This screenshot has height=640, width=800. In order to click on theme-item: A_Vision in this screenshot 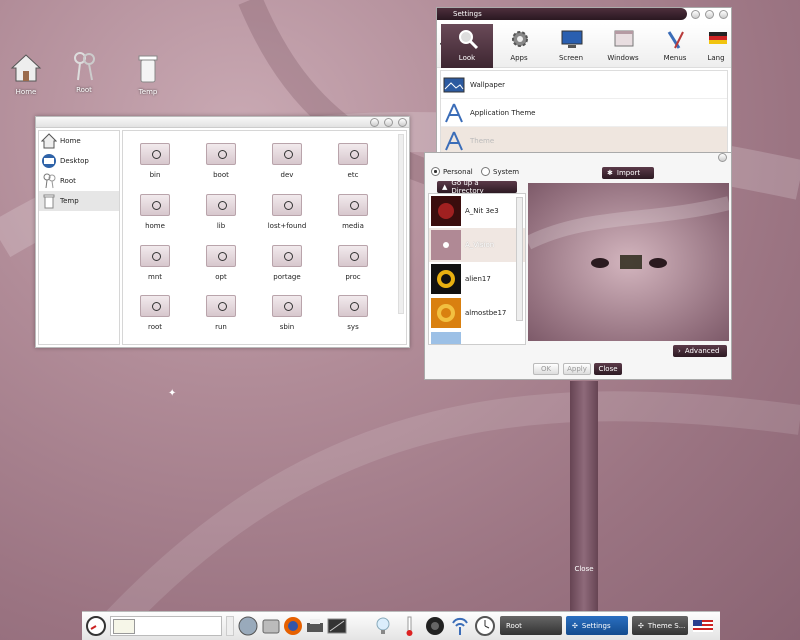, I will do `click(477, 245)`.